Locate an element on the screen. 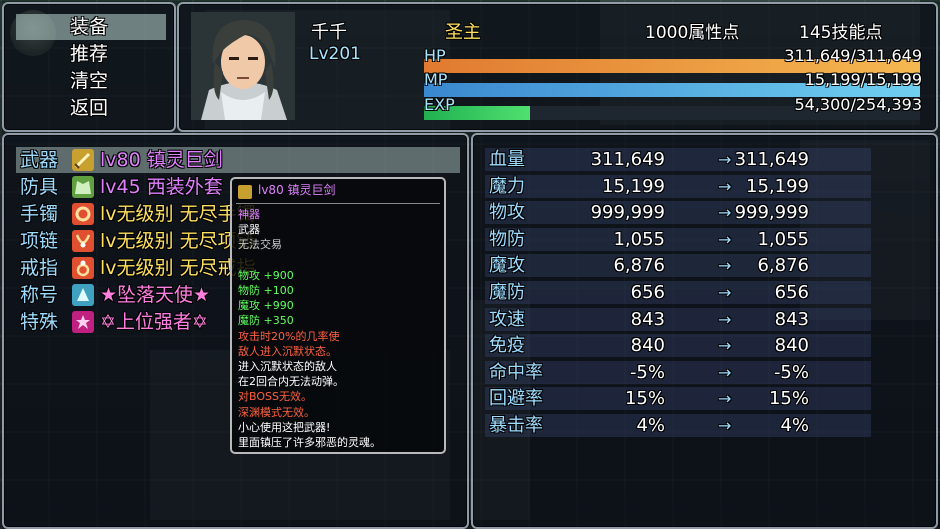 Image resolution: width=940 pixels, height=529 pixels. attribute-points: 1000属性点 is located at coordinates (692, 33).